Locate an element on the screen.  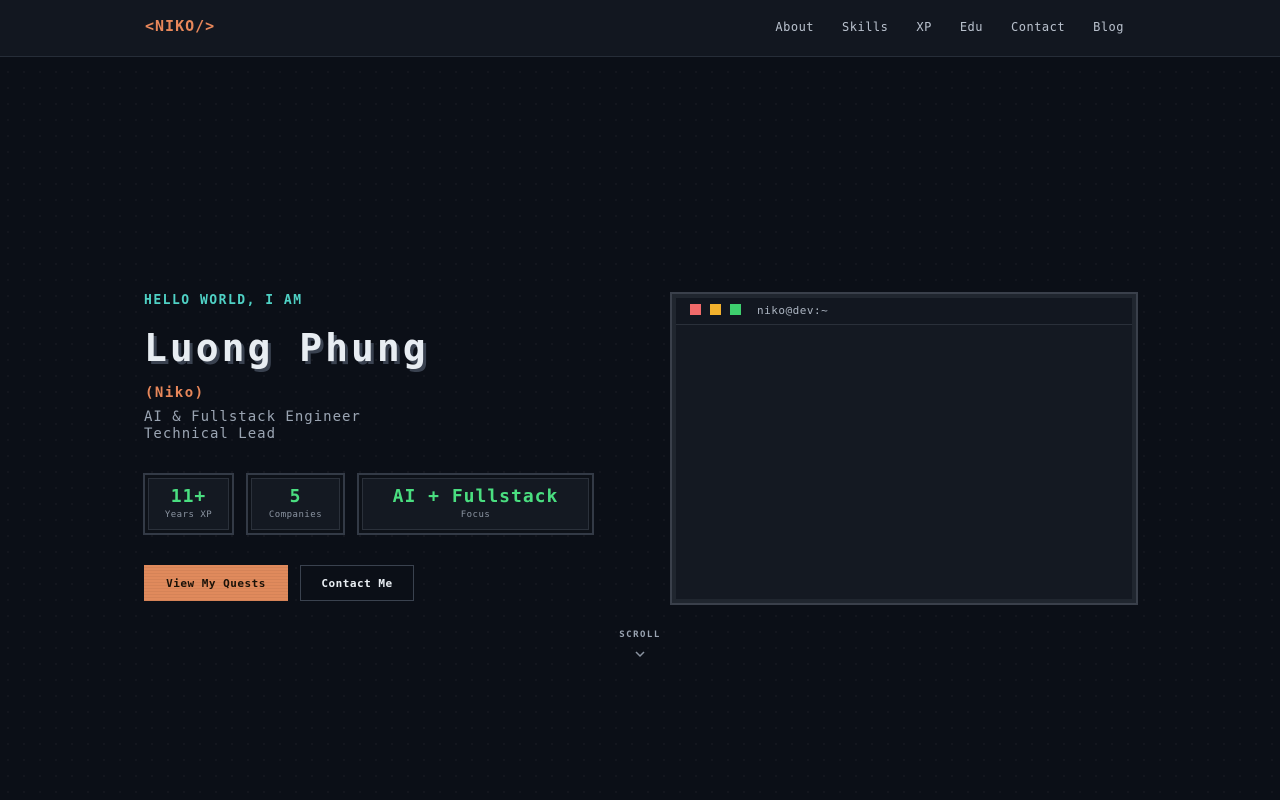
stat-card-years: 11+ Years XP is located at coordinates (188, 504).